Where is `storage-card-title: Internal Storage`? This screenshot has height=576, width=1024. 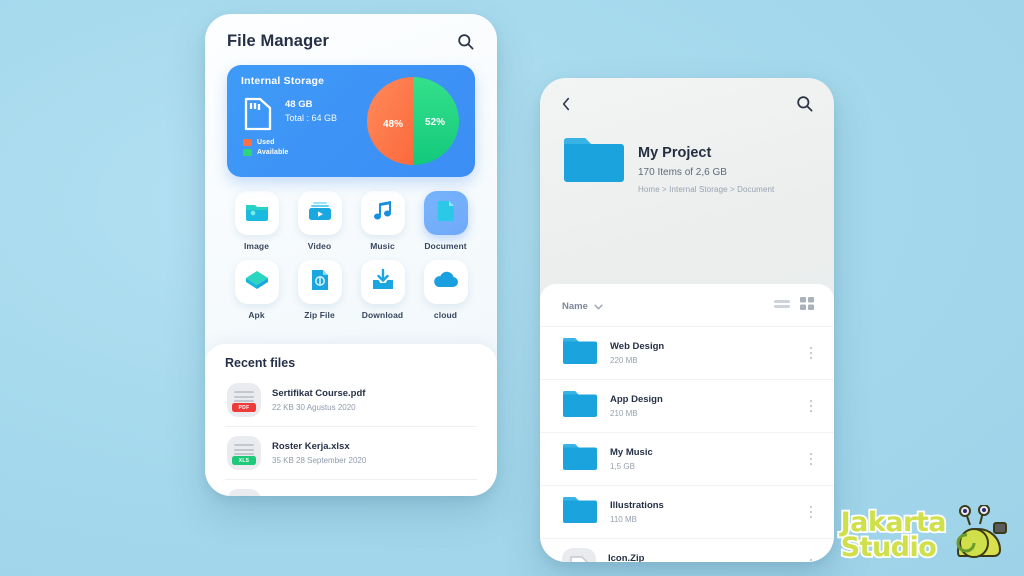 storage-card-title: Internal Storage is located at coordinates (283, 81).